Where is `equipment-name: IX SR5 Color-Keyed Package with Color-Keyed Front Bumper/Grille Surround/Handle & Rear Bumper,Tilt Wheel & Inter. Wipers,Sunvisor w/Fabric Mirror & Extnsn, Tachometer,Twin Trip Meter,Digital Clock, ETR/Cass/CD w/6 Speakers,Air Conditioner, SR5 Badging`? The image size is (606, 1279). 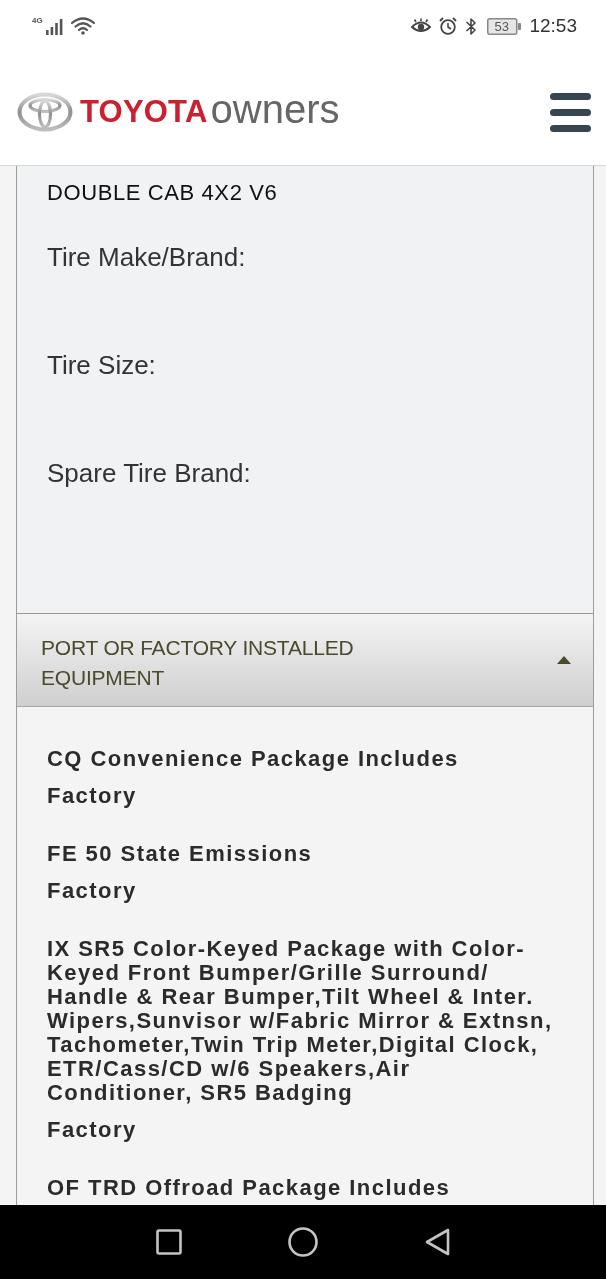
equipment-name: IX SR5 Color-Keyed Package with Color-Keyed Front Bumper/Grille Surround/Handle & Rear Bumper,Tilt Wheel & Inter. Wipers,Sunvisor w/Fabric Mirror & Extnsn, Tachometer,Twin Trip Meter,Digital Clock, ETR/Cass/CD w/6 Speakers,Air Conditioner, SR5 Badging is located at coordinates (300, 1021).